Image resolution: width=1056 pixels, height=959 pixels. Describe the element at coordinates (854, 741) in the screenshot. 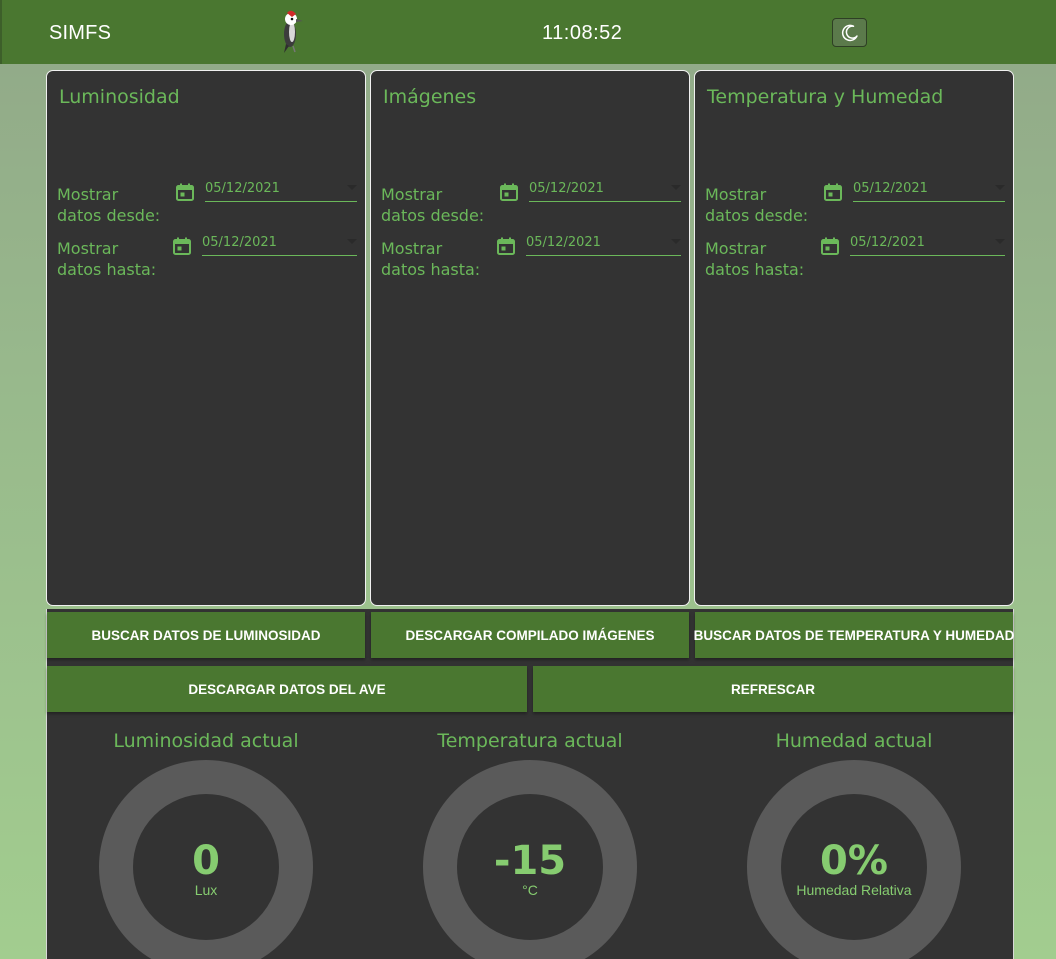

I see `humidity-gauge-title: Humedad actual` at that location.